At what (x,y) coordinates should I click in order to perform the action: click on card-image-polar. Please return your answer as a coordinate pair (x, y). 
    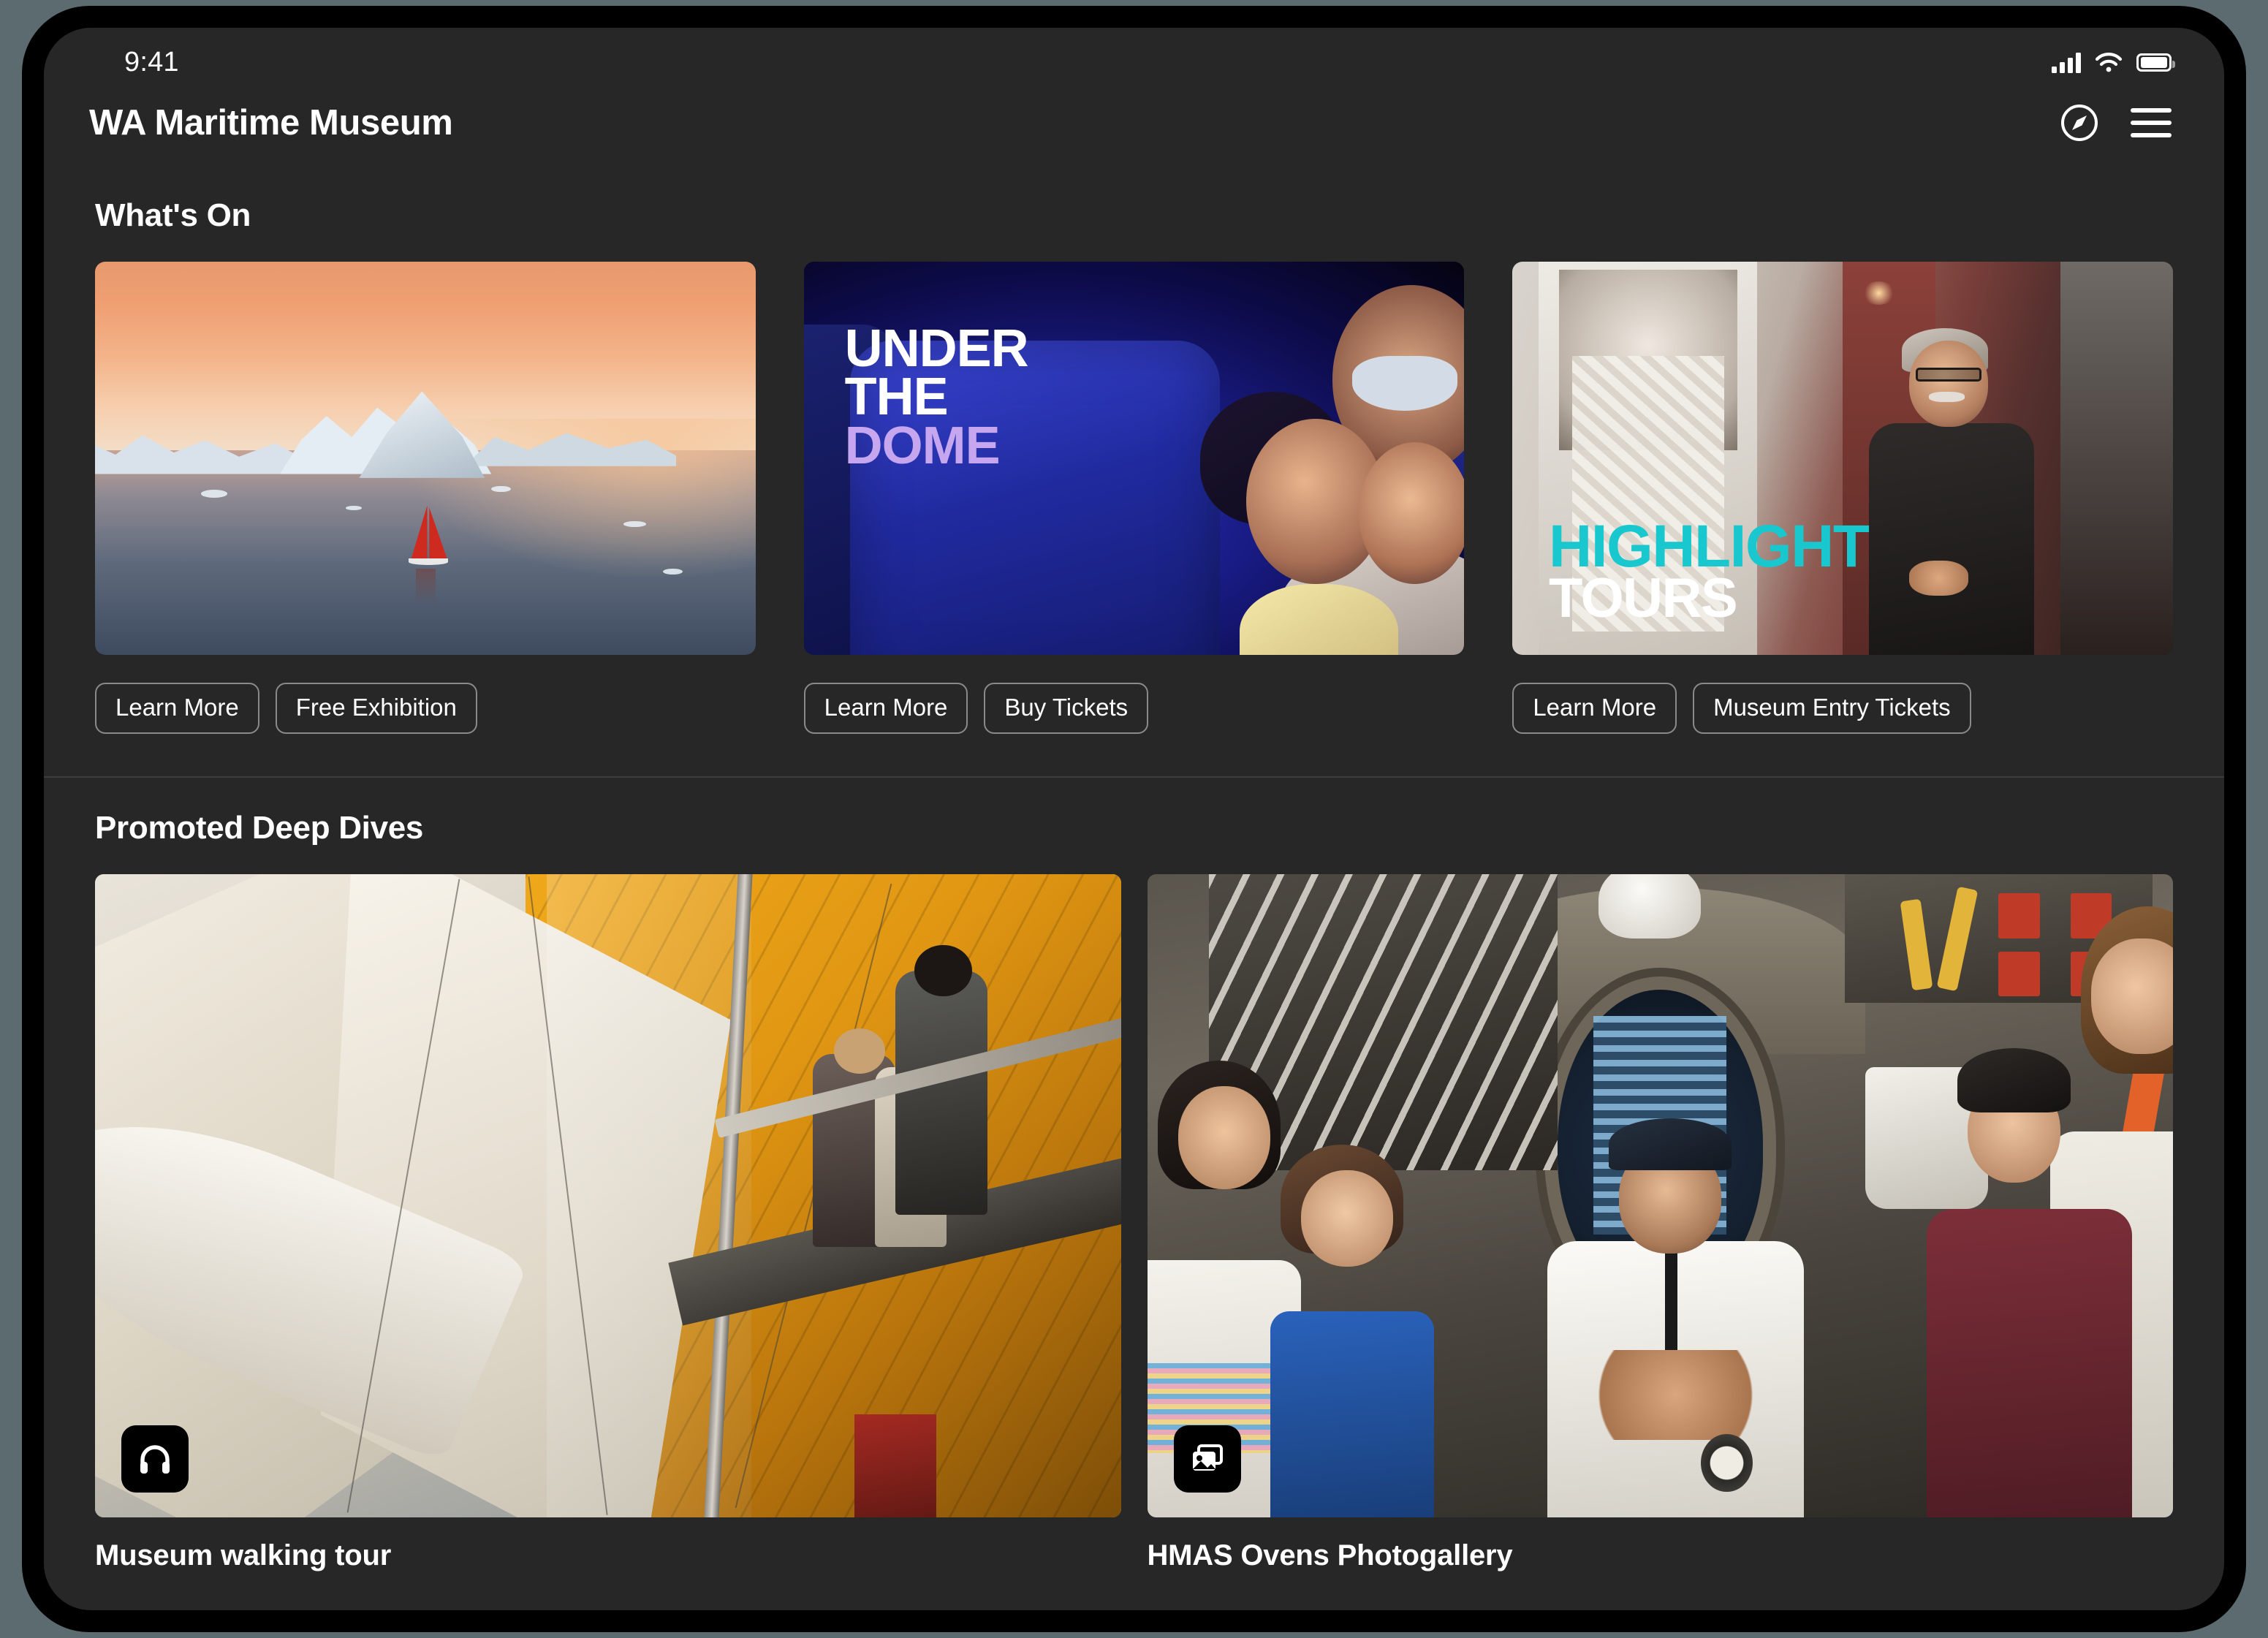
    Looking at the image, I should click on (425, 458).